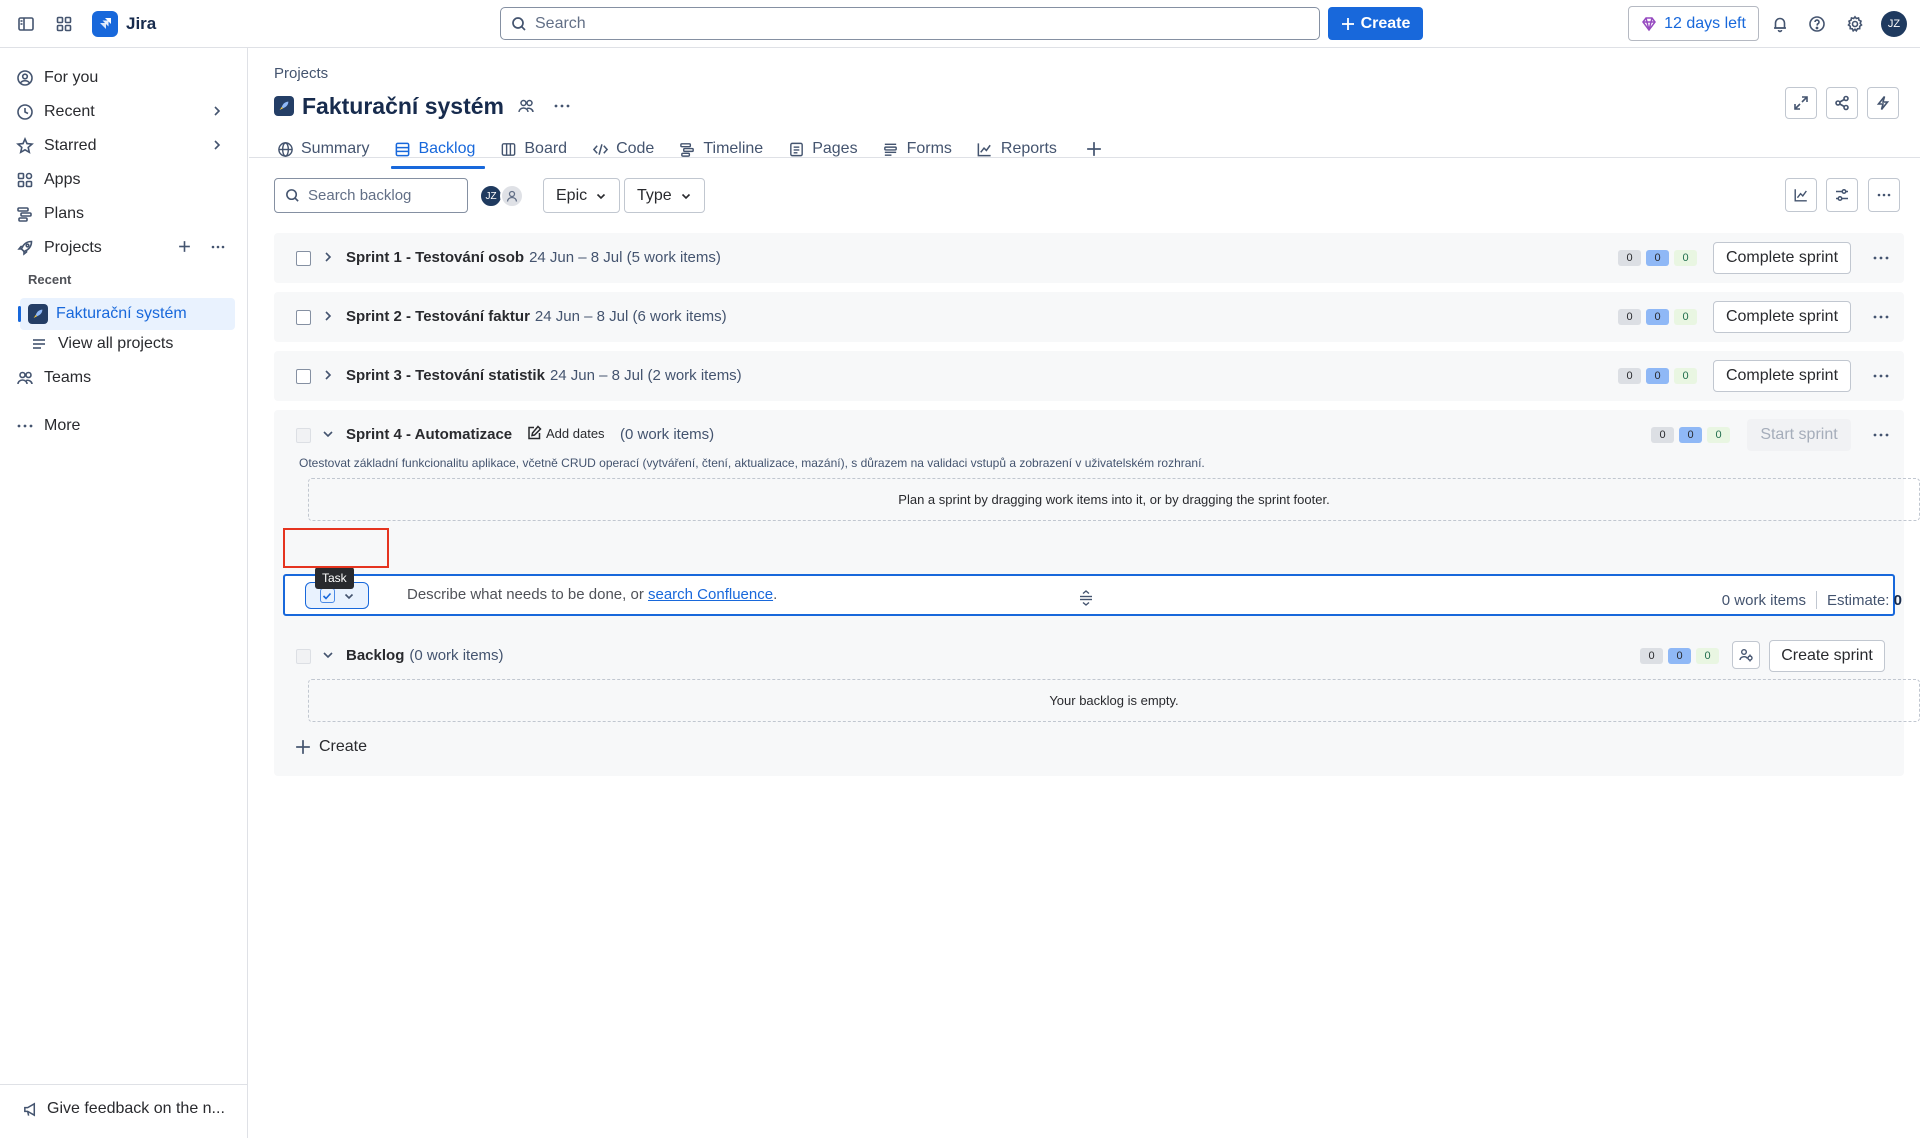 The width and height of the screenshot is (1920, 1138). Describe the element at coordinates (218, 247) in the screenshot. I see `projects-more-icon` at that location.